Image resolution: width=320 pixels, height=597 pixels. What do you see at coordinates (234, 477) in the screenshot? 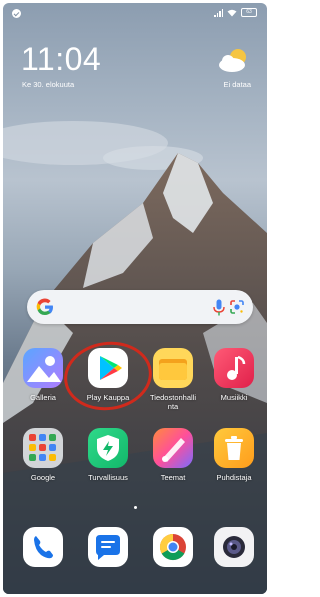
I see `app-label: Puhdistaja` at bounding box center [234, 477].